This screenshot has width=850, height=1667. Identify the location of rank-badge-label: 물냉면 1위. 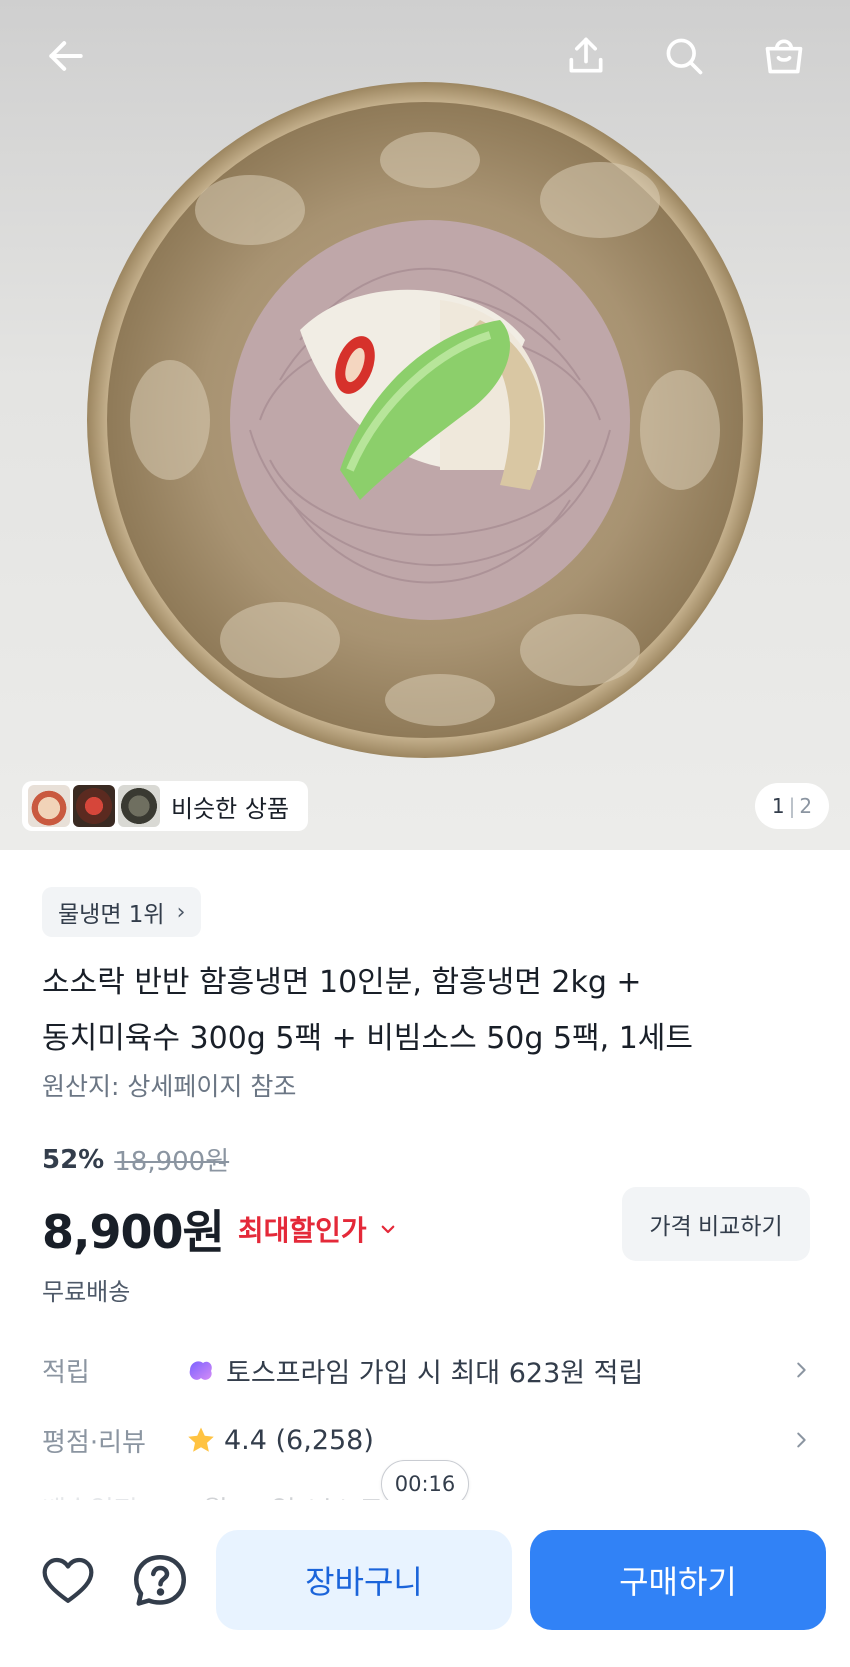
(111, 915).